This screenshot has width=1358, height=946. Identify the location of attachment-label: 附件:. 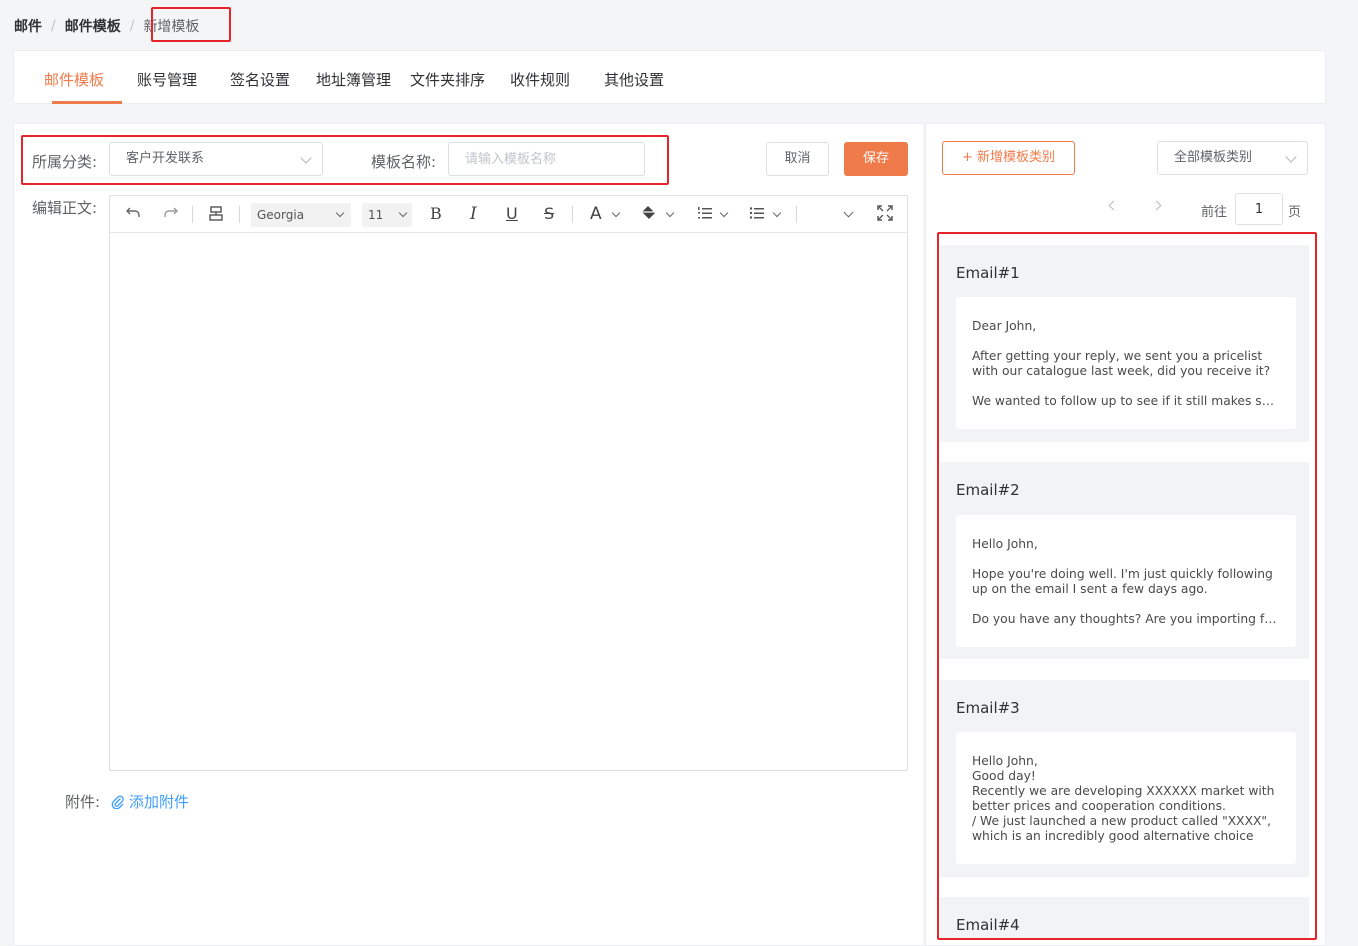
(83, 802).